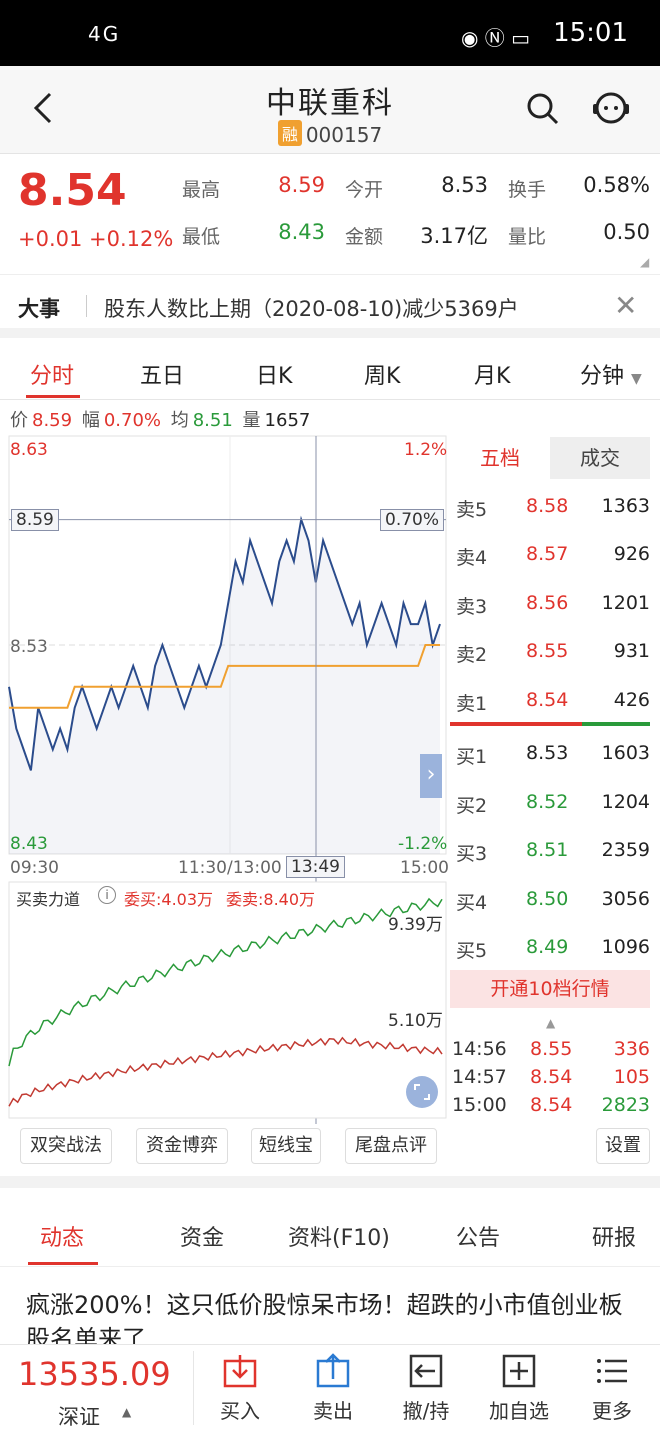 This screenshot has width=660, height=1430. I want to click on stat-label: 最低, so click(201, 237).